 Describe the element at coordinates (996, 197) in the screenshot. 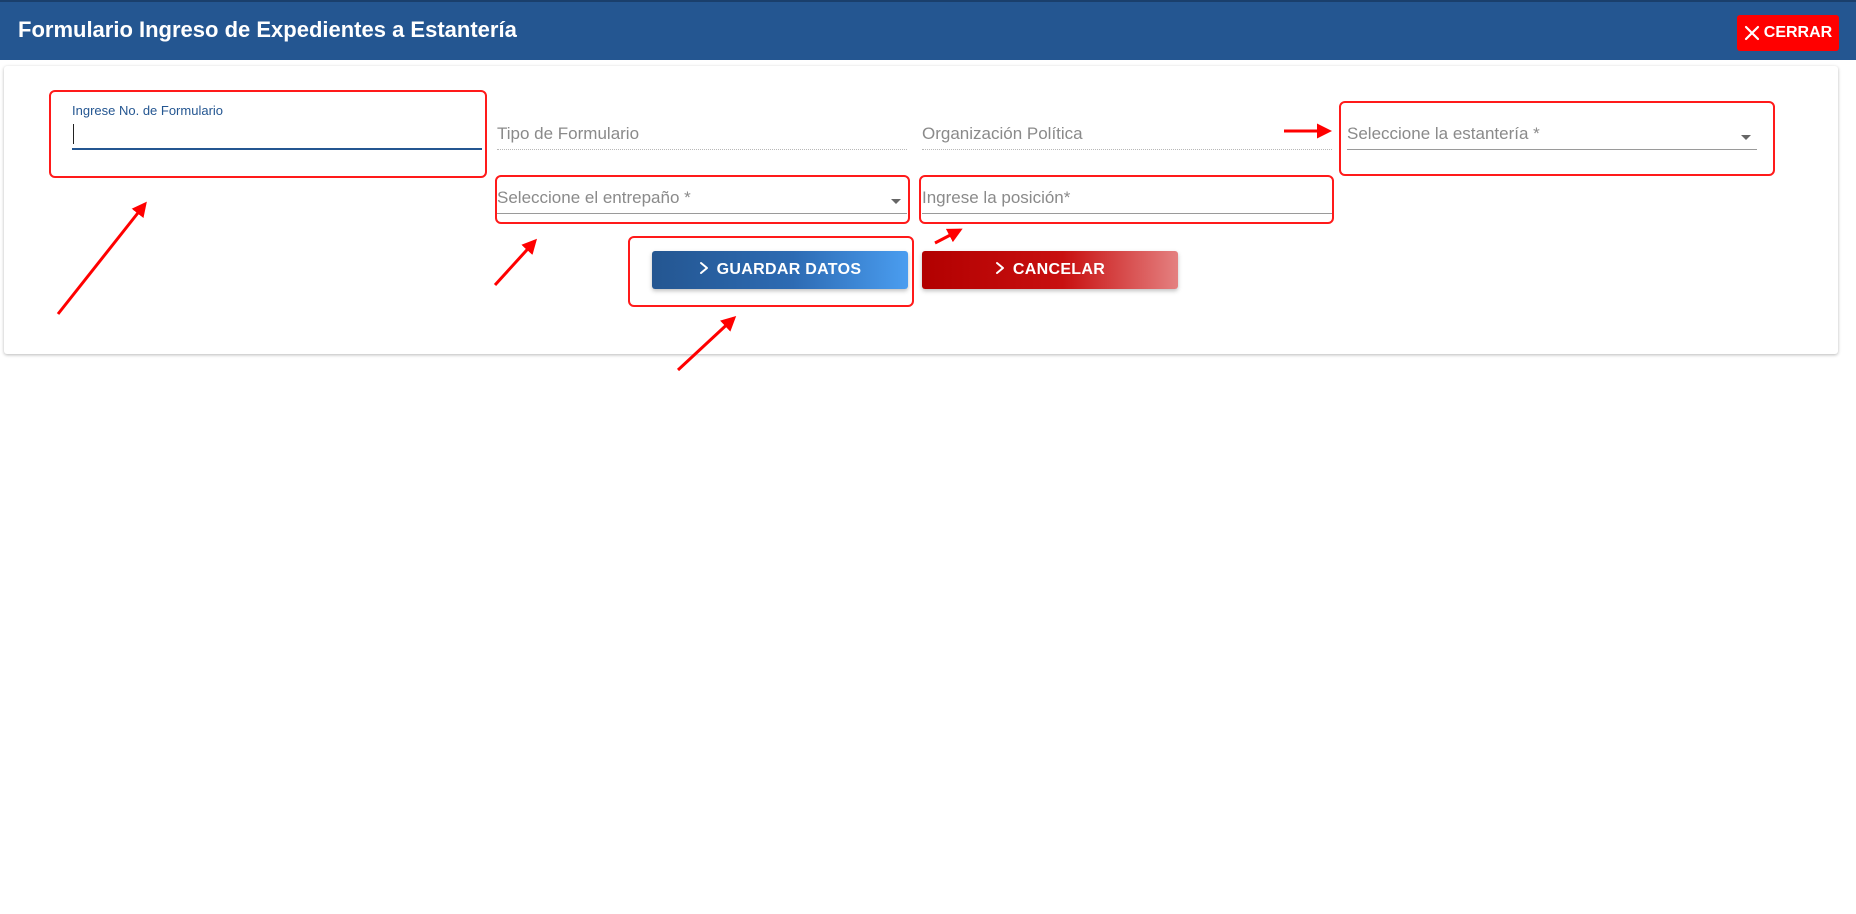

I see `position-placeholder: Ingrese la posición*` at that location.